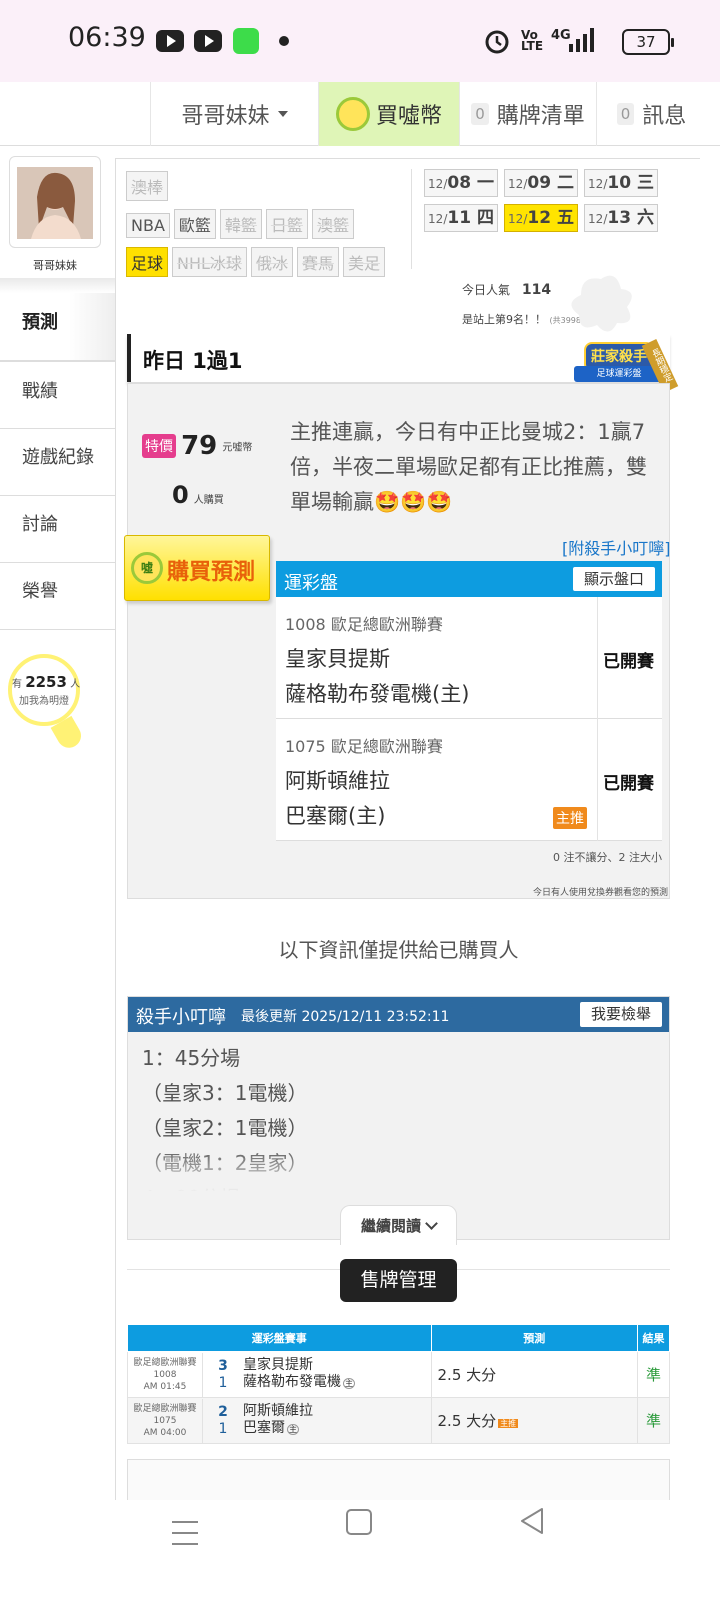 The width and height of the screenshot is (720, 1604). Describe the element at coordinates (286, 224) in the screenshot. I see `sport-tag: 日籃` at that location.